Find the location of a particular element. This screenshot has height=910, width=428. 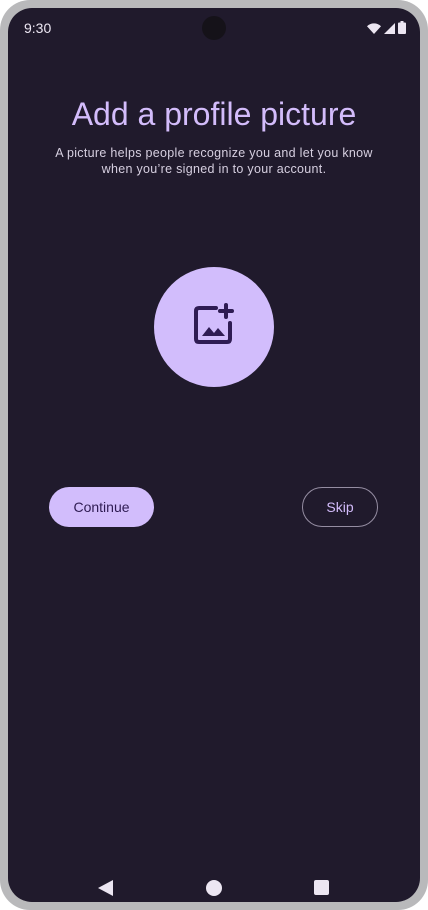

status-icons is located at coordinates (386, 30).